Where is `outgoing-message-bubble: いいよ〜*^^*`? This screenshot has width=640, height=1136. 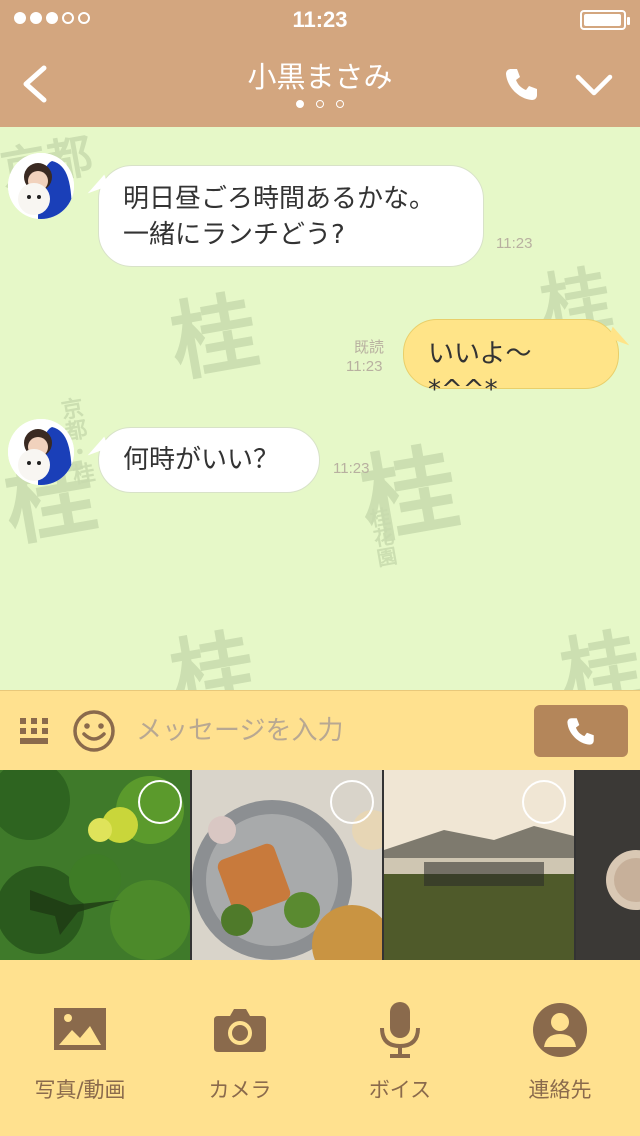 outgoing-message-bubble: いいよ〜*^^* is located at coordinates (511, 362).